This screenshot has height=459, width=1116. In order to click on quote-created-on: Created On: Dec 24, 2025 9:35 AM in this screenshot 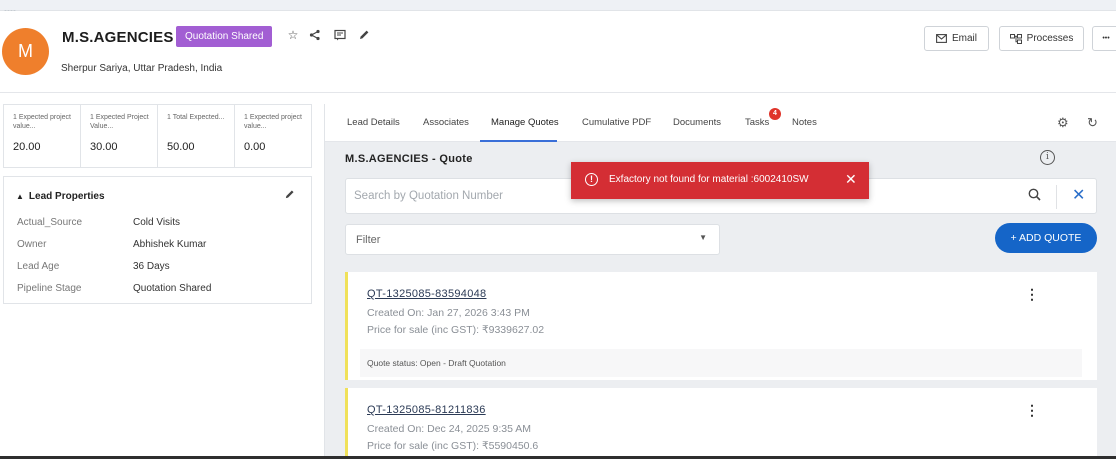, I will do `click(449, 429)`.